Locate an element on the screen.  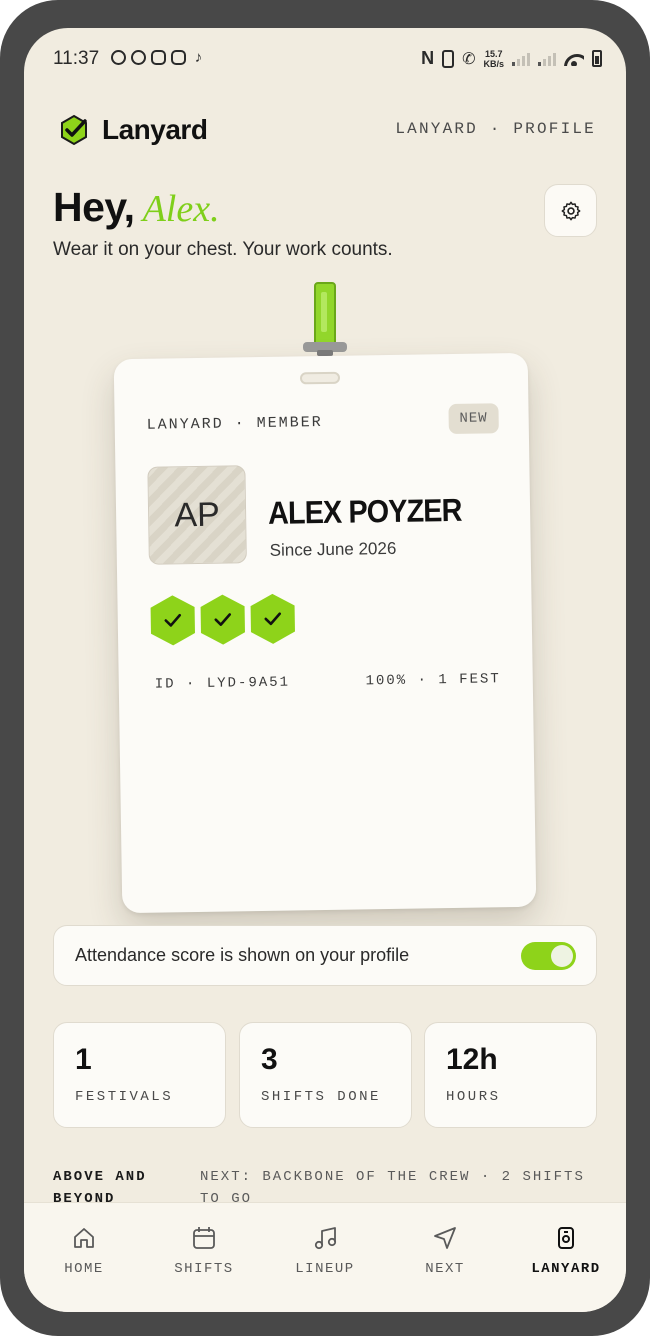
home-icon is located at coordinates (84, 1238).